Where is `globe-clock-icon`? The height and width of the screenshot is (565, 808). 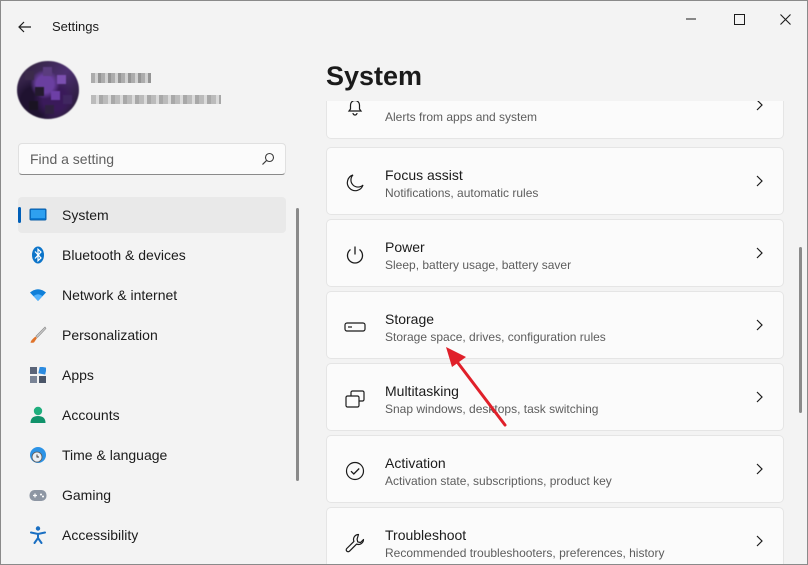
globe-clock-icon is located at coordinates (38, 455).